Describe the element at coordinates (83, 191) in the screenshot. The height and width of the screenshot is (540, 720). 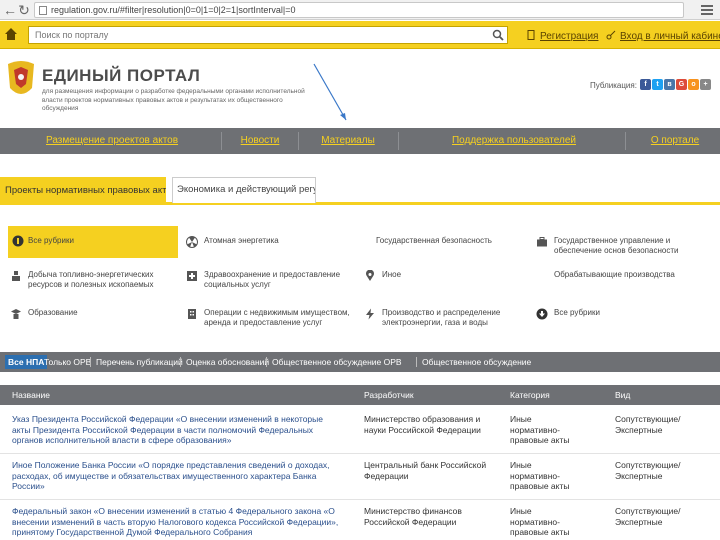
I see `tab-draft-acts: Проекты нормативных правовых актов` at that location.